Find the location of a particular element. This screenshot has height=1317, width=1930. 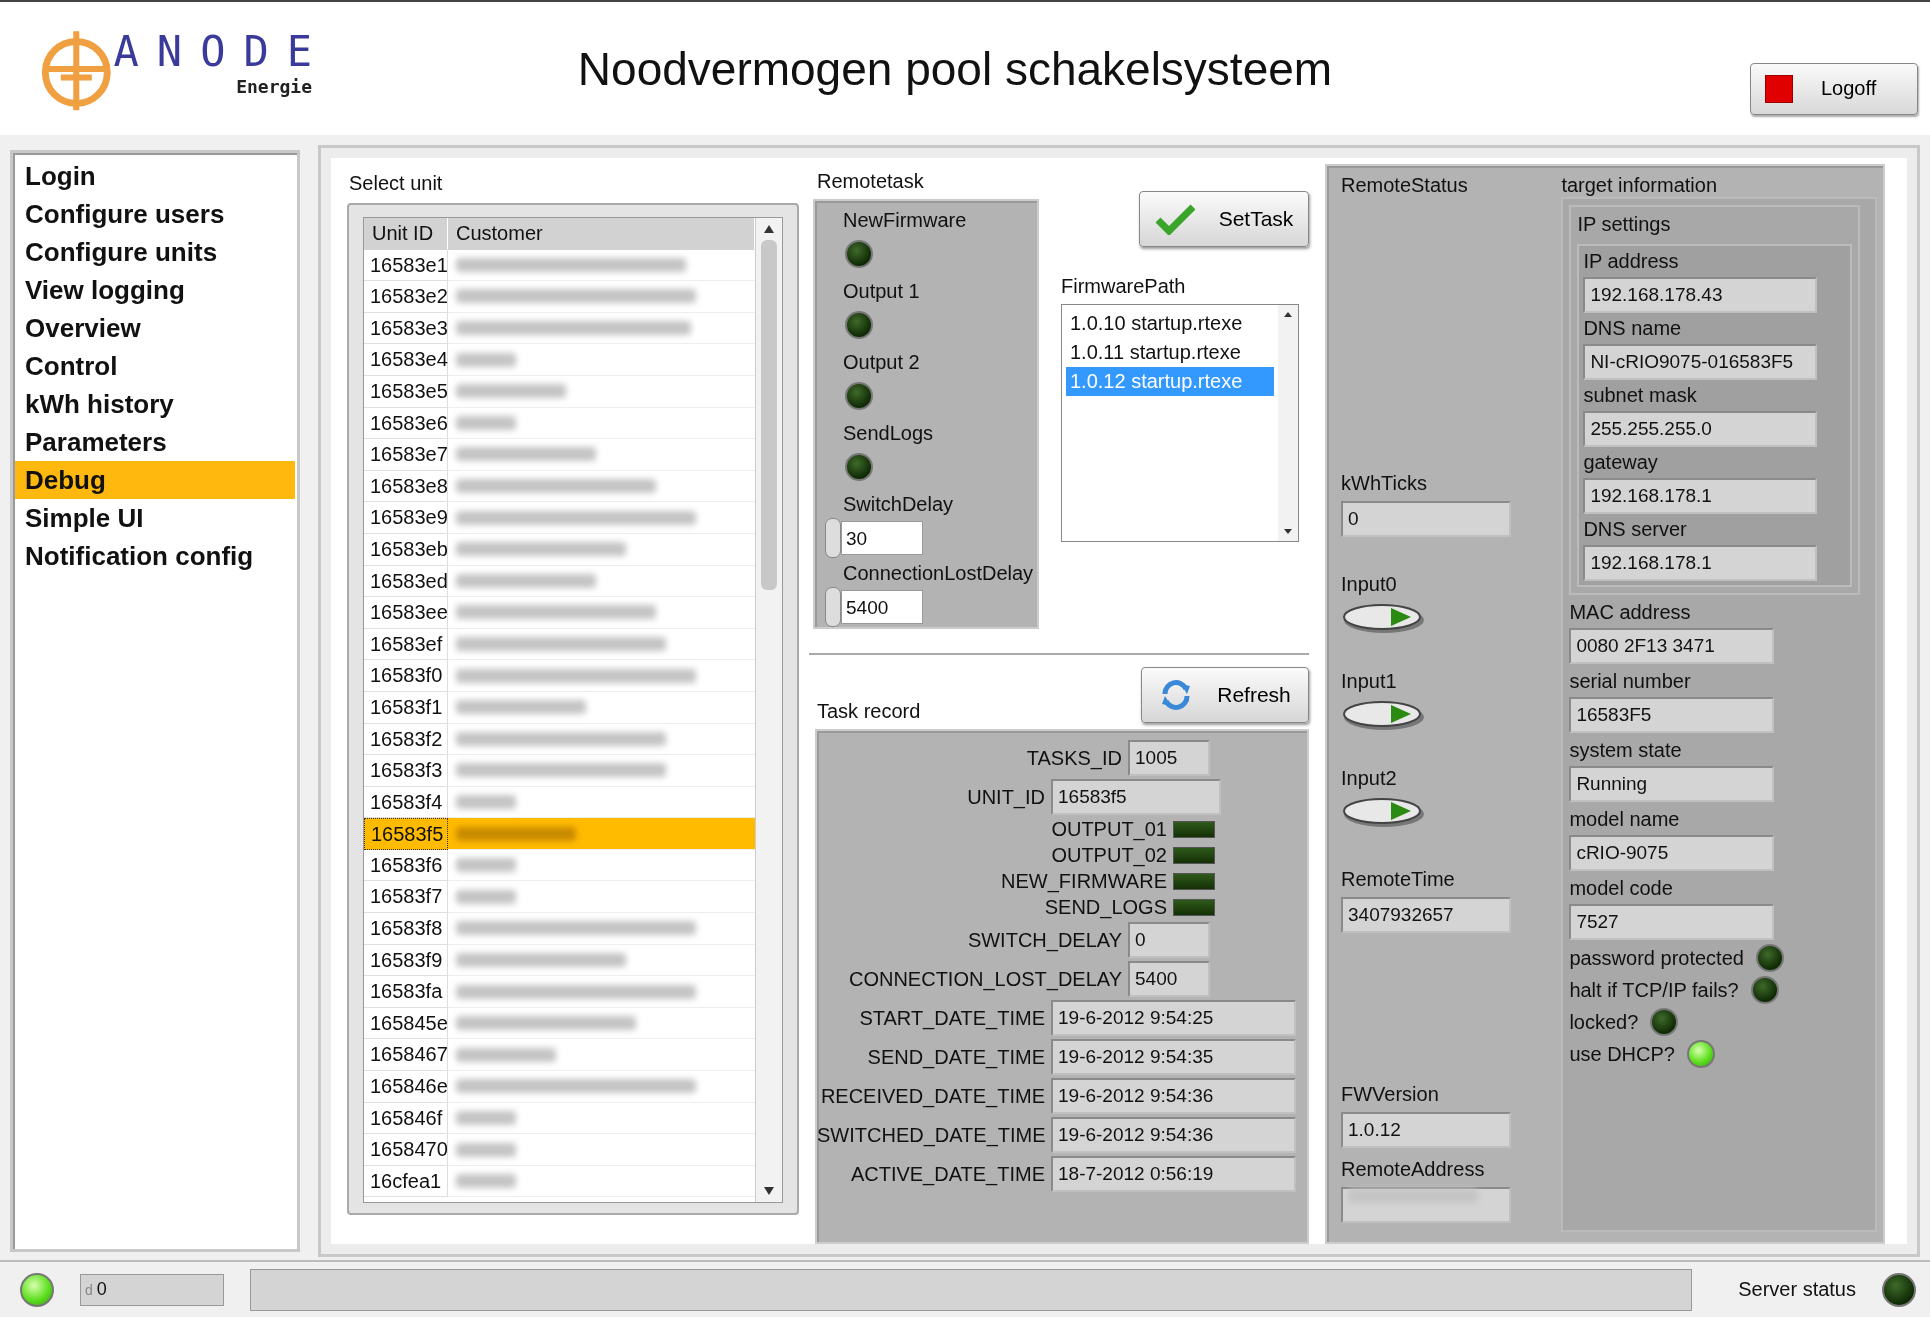

nav-item: Control is located at coordinates (155, 366).